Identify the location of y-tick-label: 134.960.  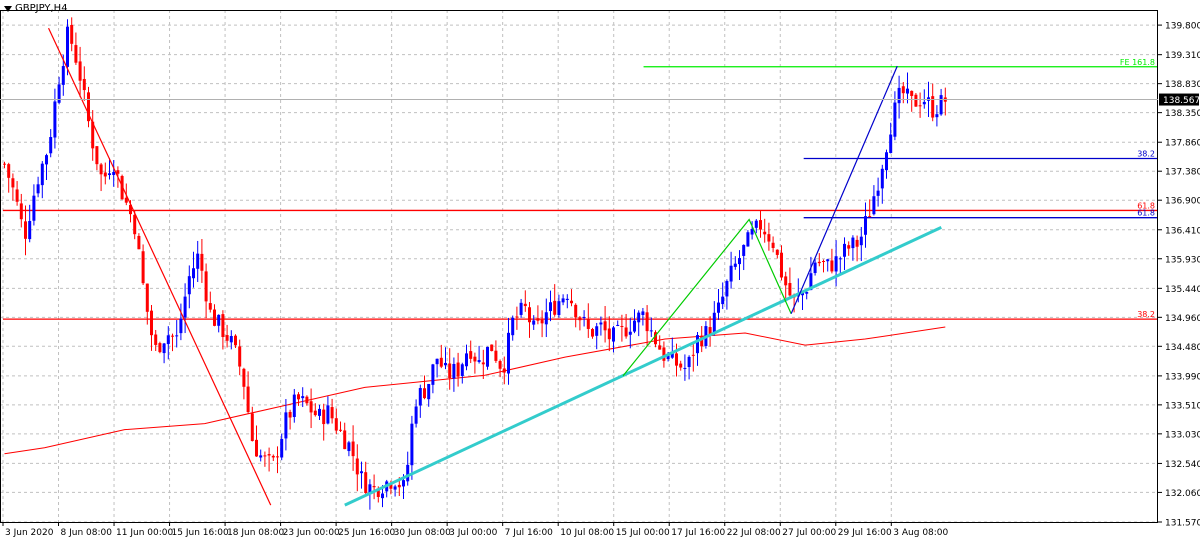
(1182, 319).